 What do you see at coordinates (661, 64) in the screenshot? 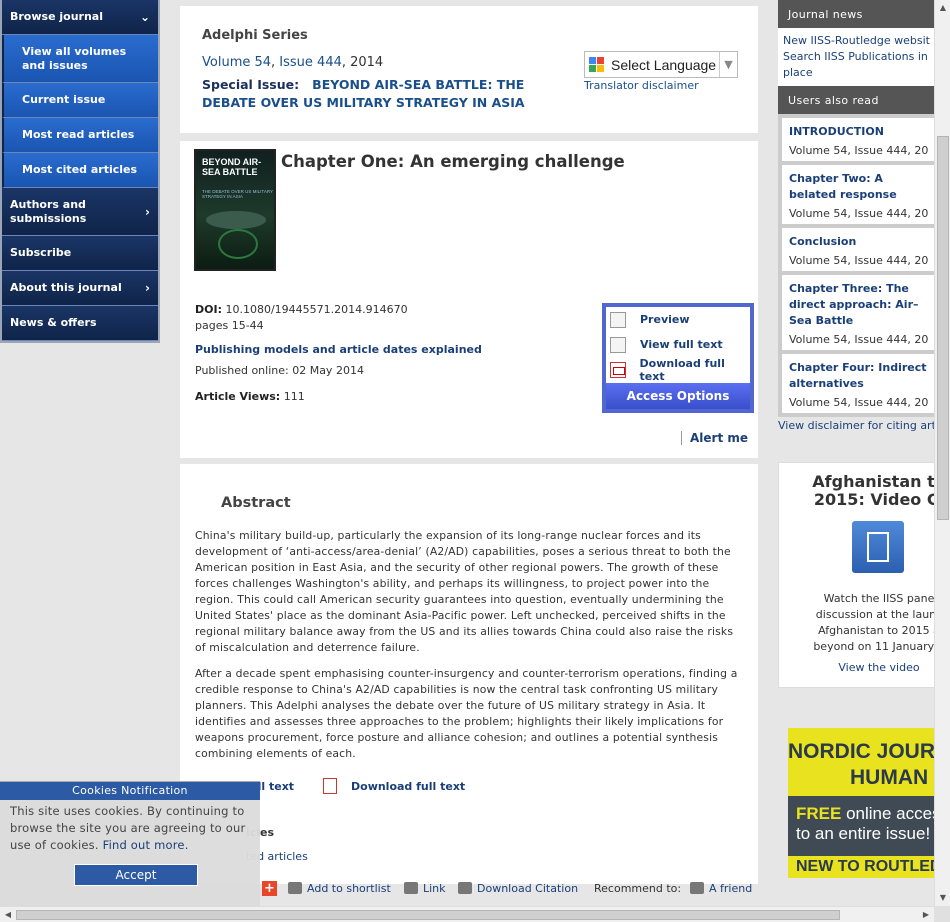
I see `language-select: Select Language ▼` at bounding box center [661, 64].